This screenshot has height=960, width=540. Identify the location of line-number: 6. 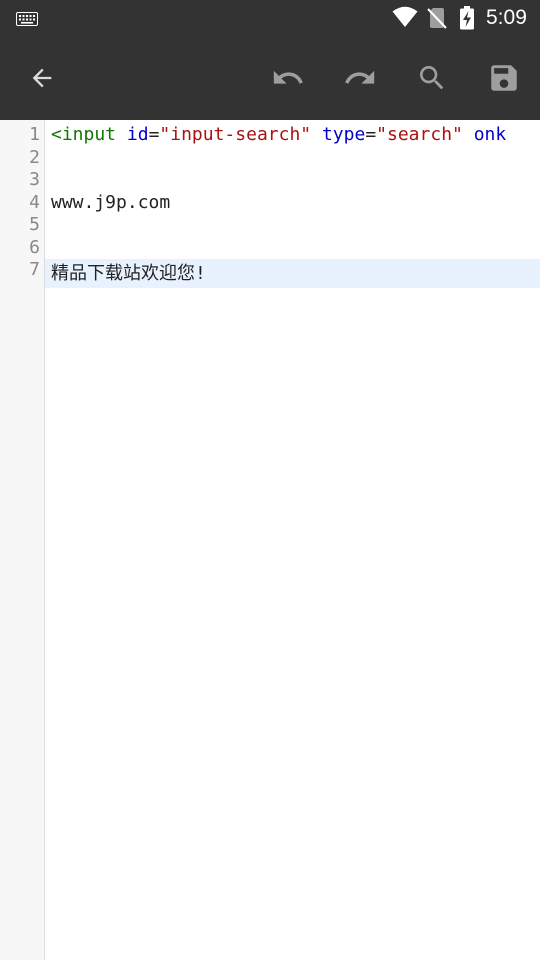
(34, 247).